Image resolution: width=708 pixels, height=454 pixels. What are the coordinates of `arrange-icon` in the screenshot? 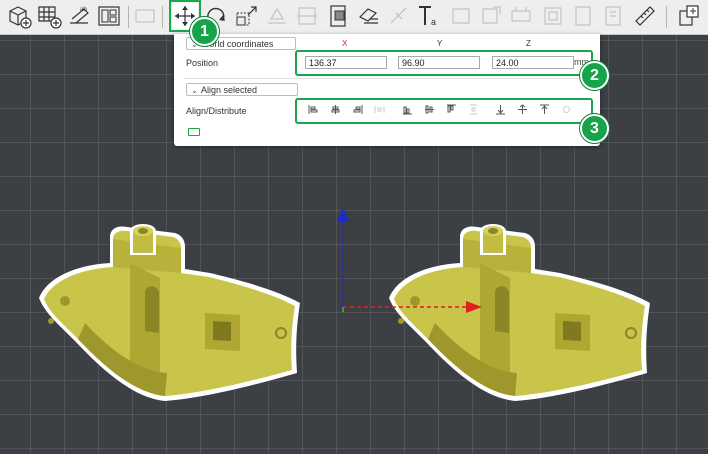 It's located at (109, 16).